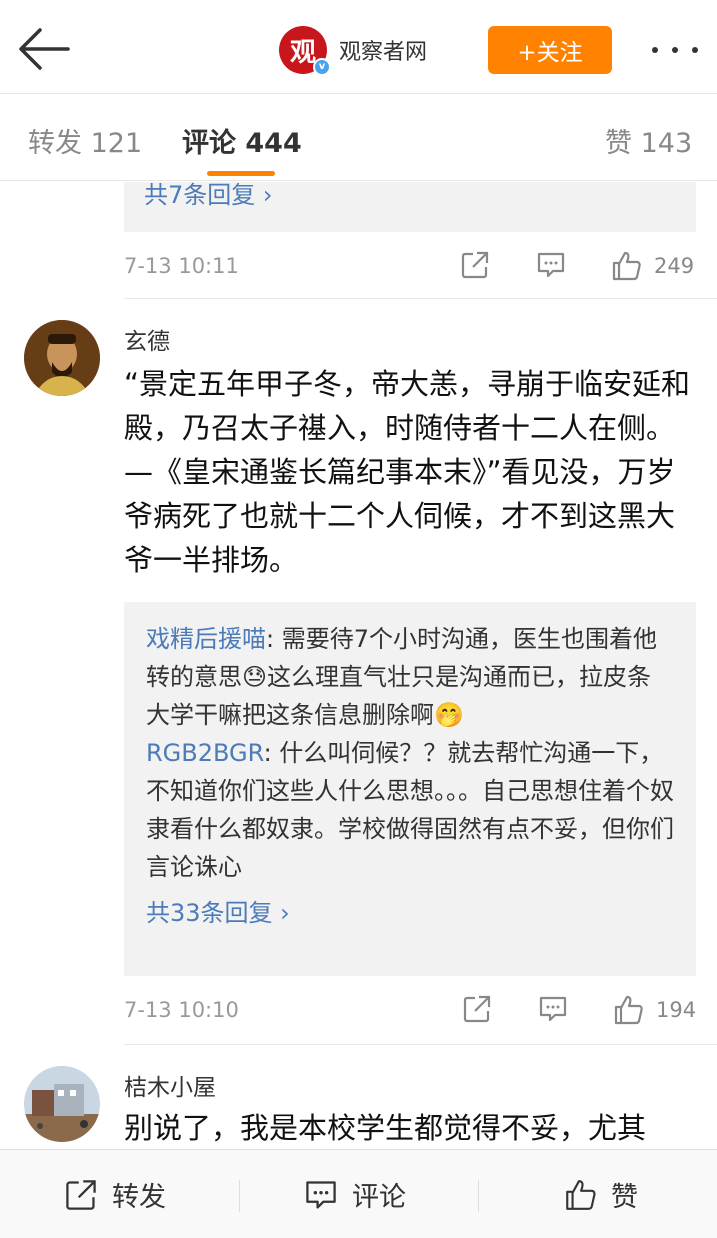 Image resolution: width=717 pixels, height=1238 pixels. I want to click on tab-likes: 赞 143, so click(648, 140).